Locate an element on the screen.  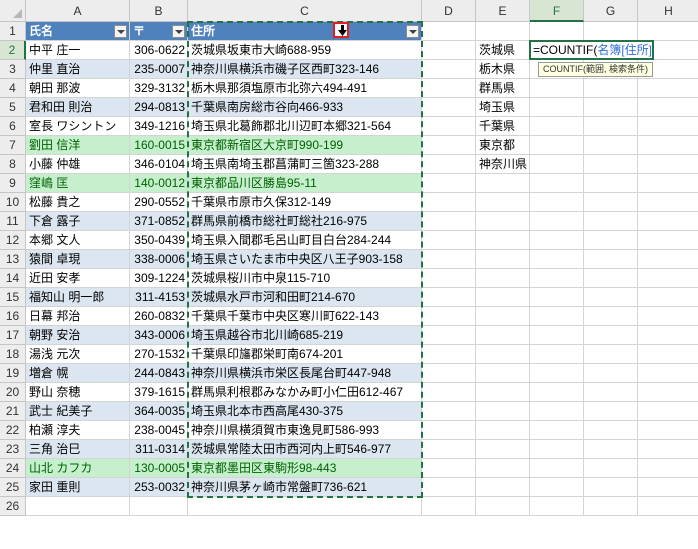
zip-cell: 290-0552 is located at coordinates (159, 202).